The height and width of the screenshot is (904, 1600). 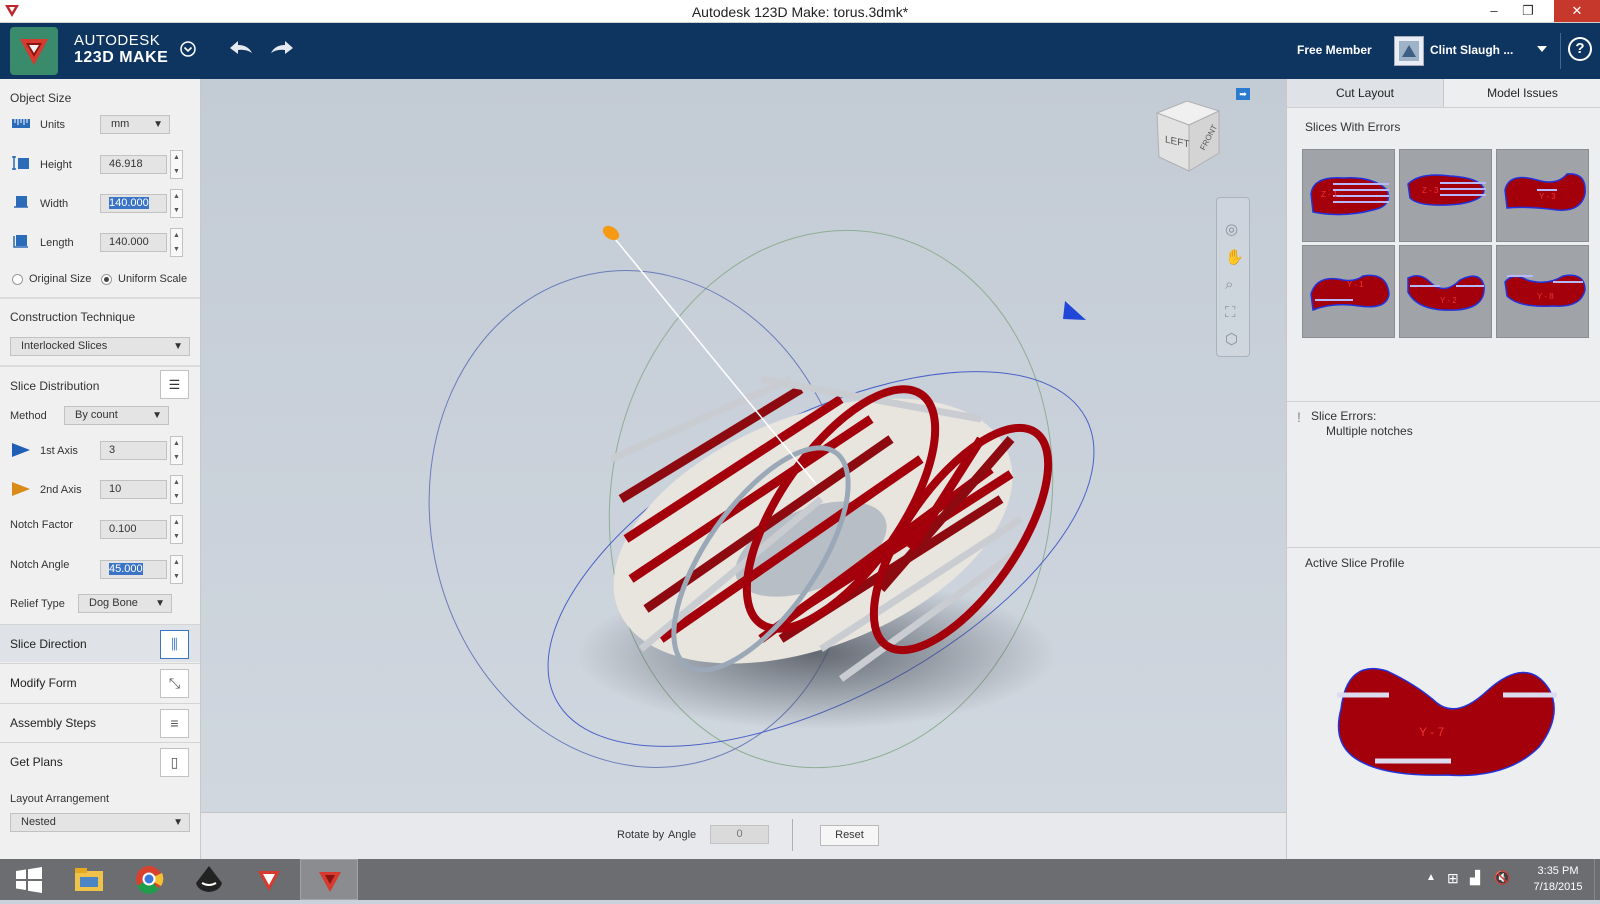 What do you see at coordinates (1231, 229) in the screenshot?
I see `orbit-icon: ◎` at bounding box center [1231, 229].